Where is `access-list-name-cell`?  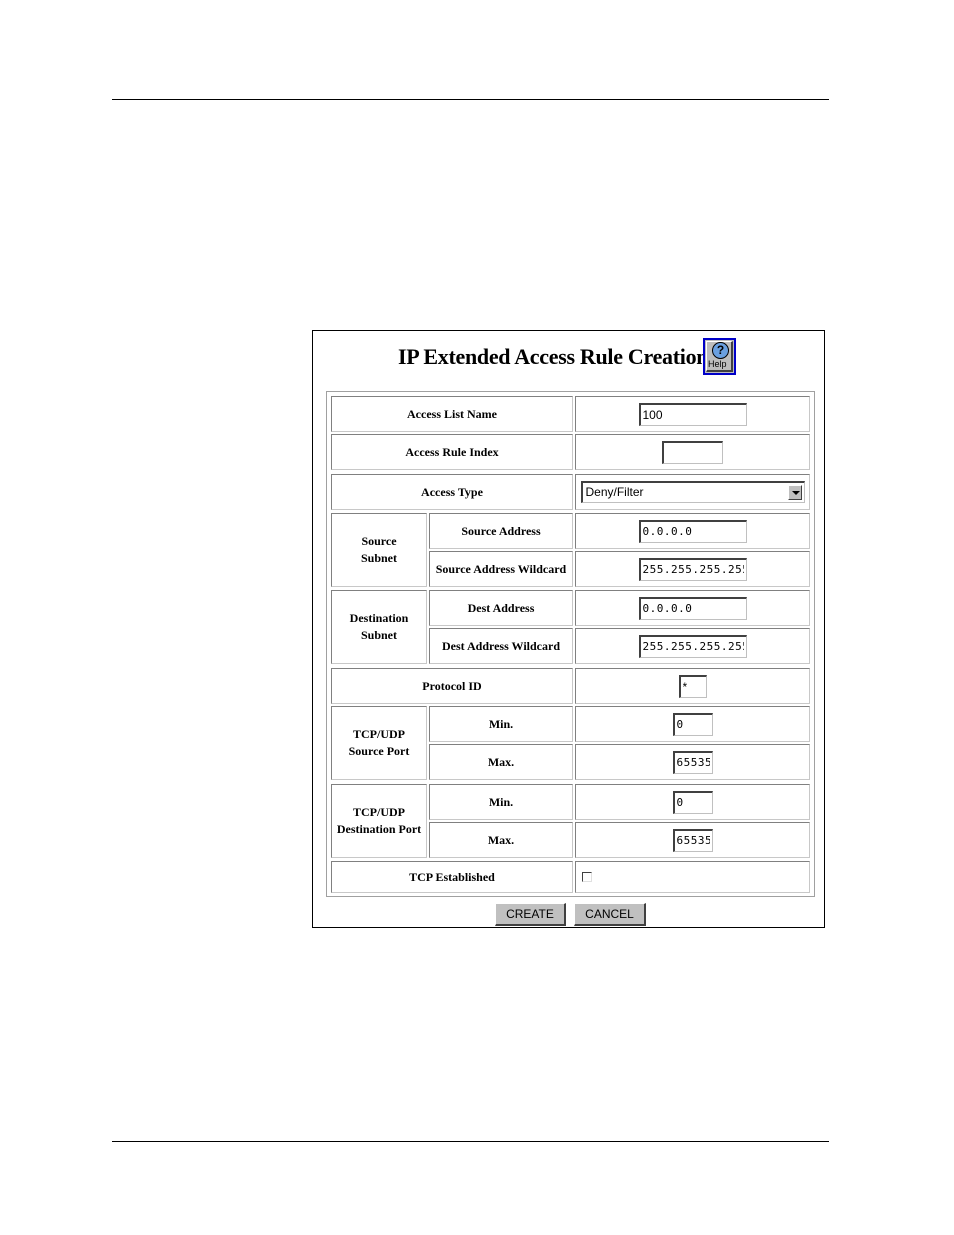 access-list-name-cell is located at coordinates (692, 414).